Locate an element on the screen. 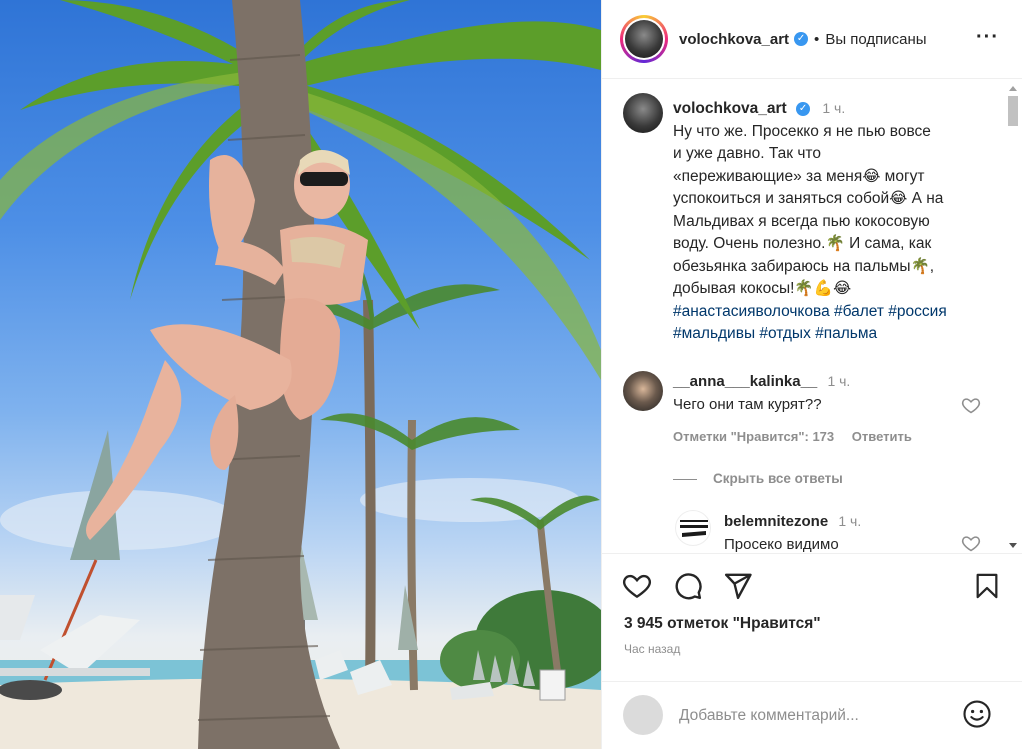 This screenshot has height=749, width=1022. story-ring is located at coordinates (644, 39).